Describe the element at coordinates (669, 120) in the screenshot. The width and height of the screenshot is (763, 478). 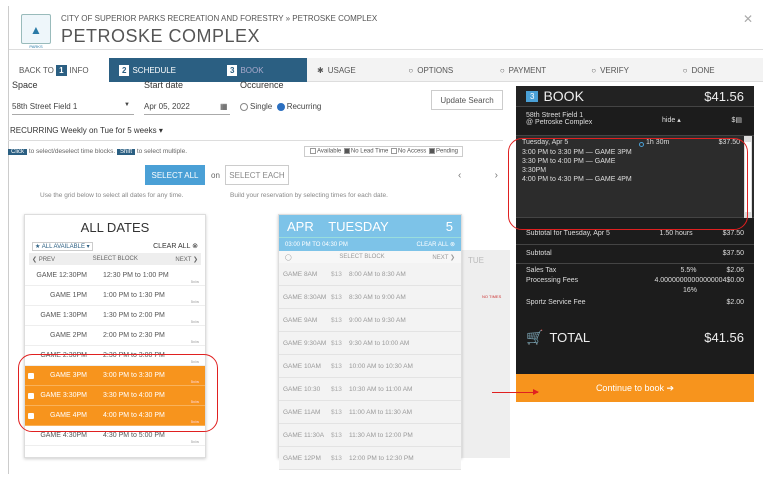
I see `hide-label: hide` at that location.